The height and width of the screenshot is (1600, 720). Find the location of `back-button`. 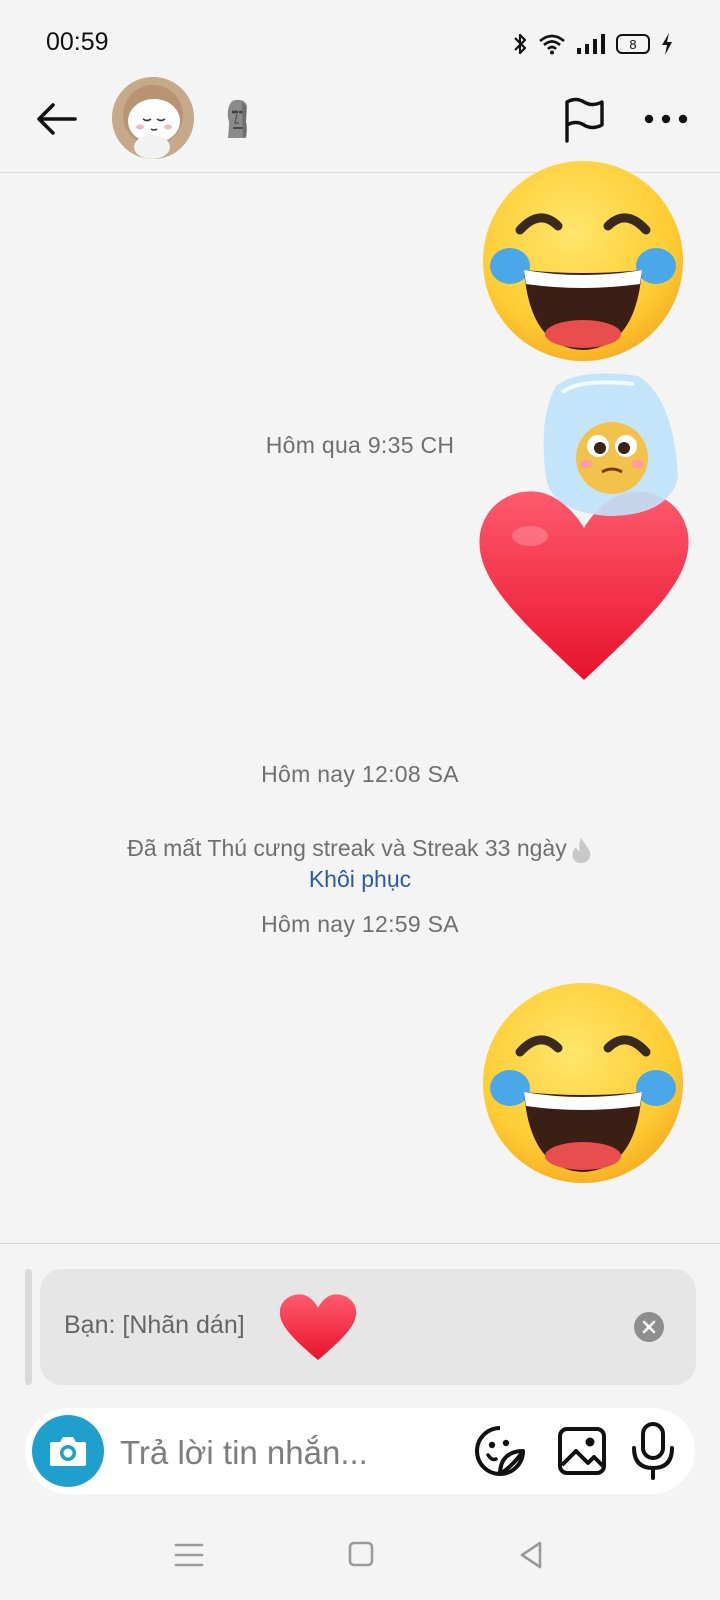

back-button is located at coordinates (57, 119).